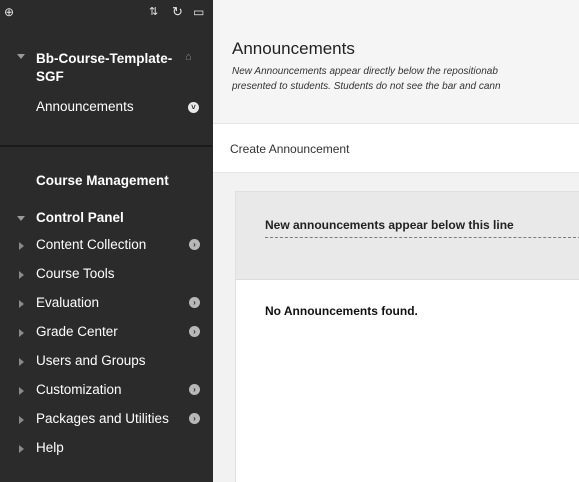 The height and width of the screenshot is (482, 579). I want to click on course-menu-toolbar: ⊕ ⇅ ↻ ▭, so click(106, 14).